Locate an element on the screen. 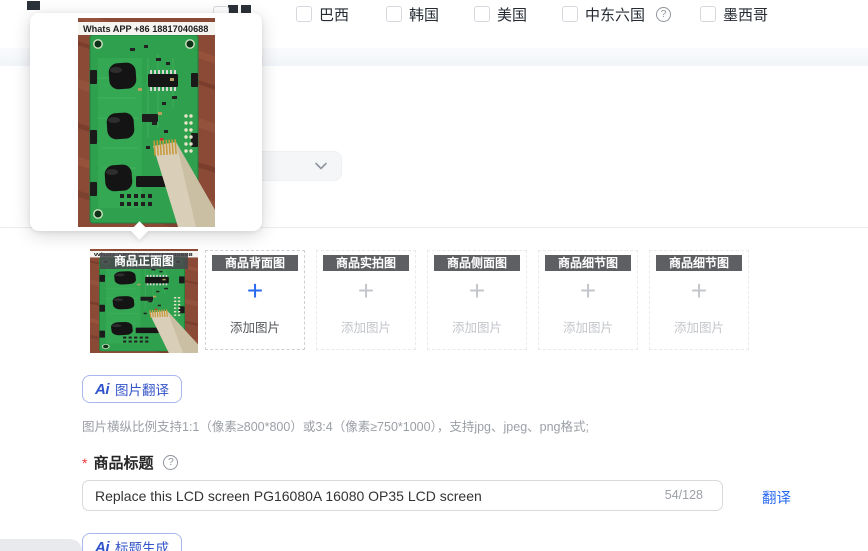 Image resolution: width=868 pixels, height=551 pixels. bottom-panel-corner is located at coordinates (41, 545).